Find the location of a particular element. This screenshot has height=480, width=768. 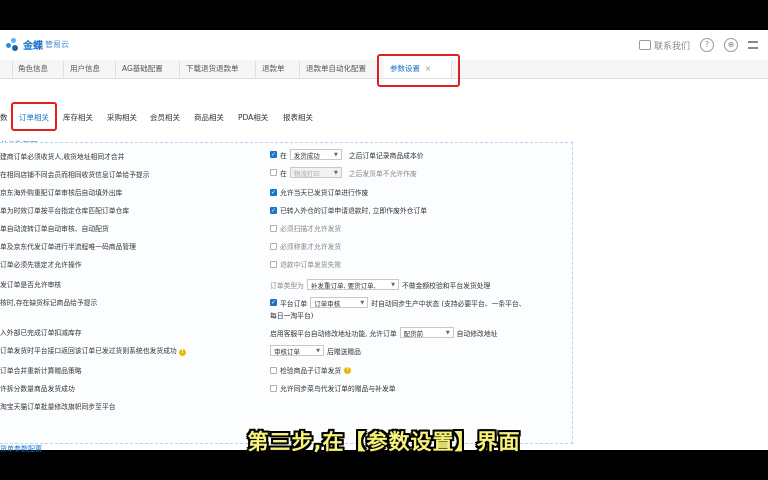

tab-ag-config: AG基础配置 is located at coordinates (148, 69).